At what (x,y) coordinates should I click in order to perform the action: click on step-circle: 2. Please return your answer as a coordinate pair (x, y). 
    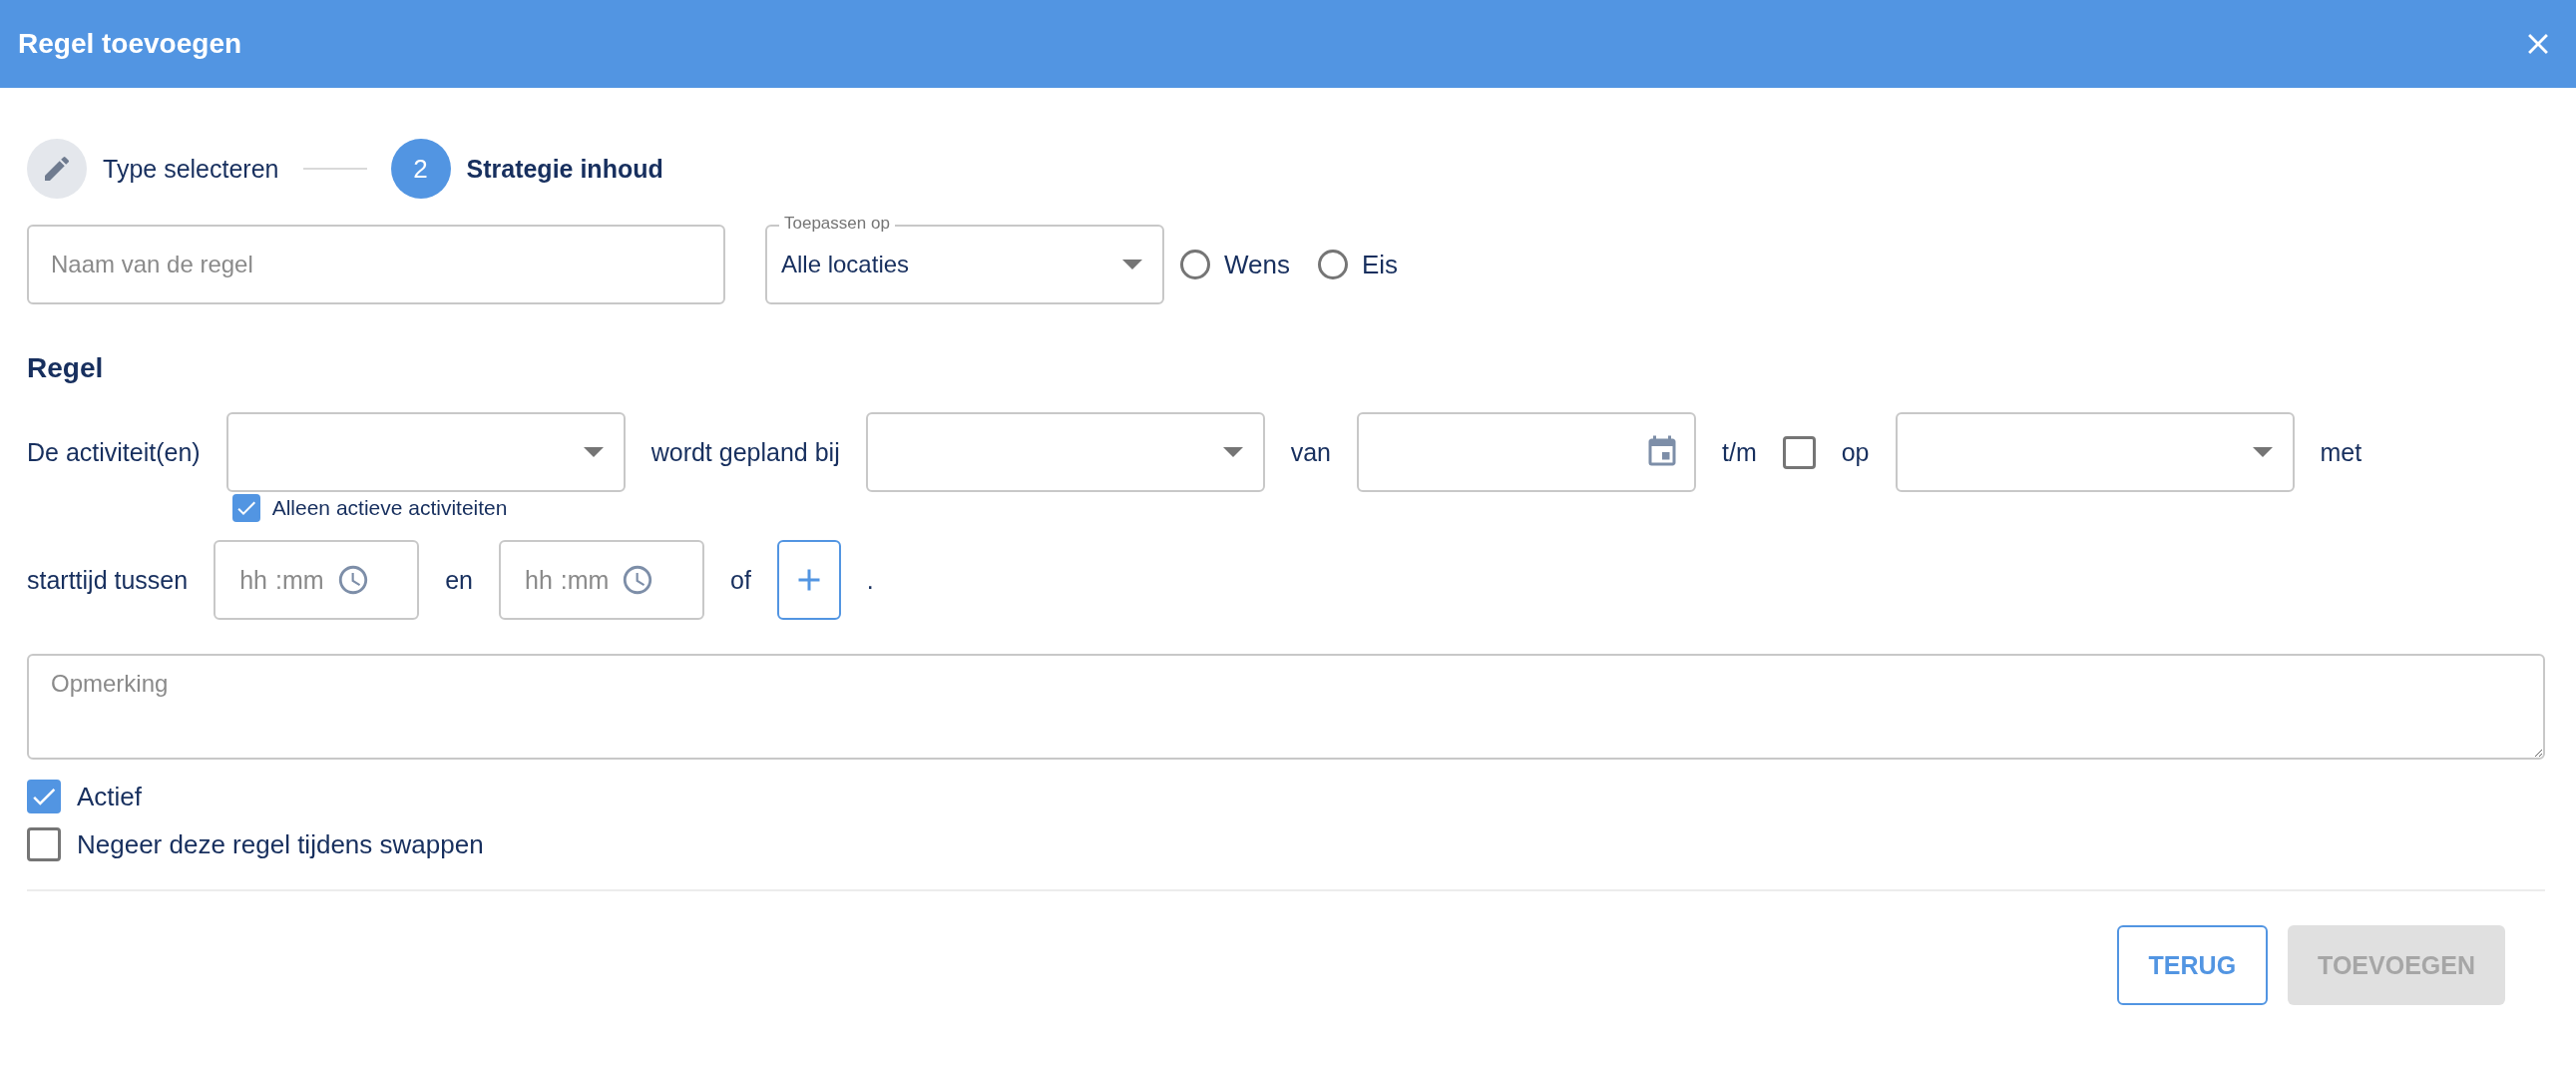
    Looking at the image, I should click on (420, 169).